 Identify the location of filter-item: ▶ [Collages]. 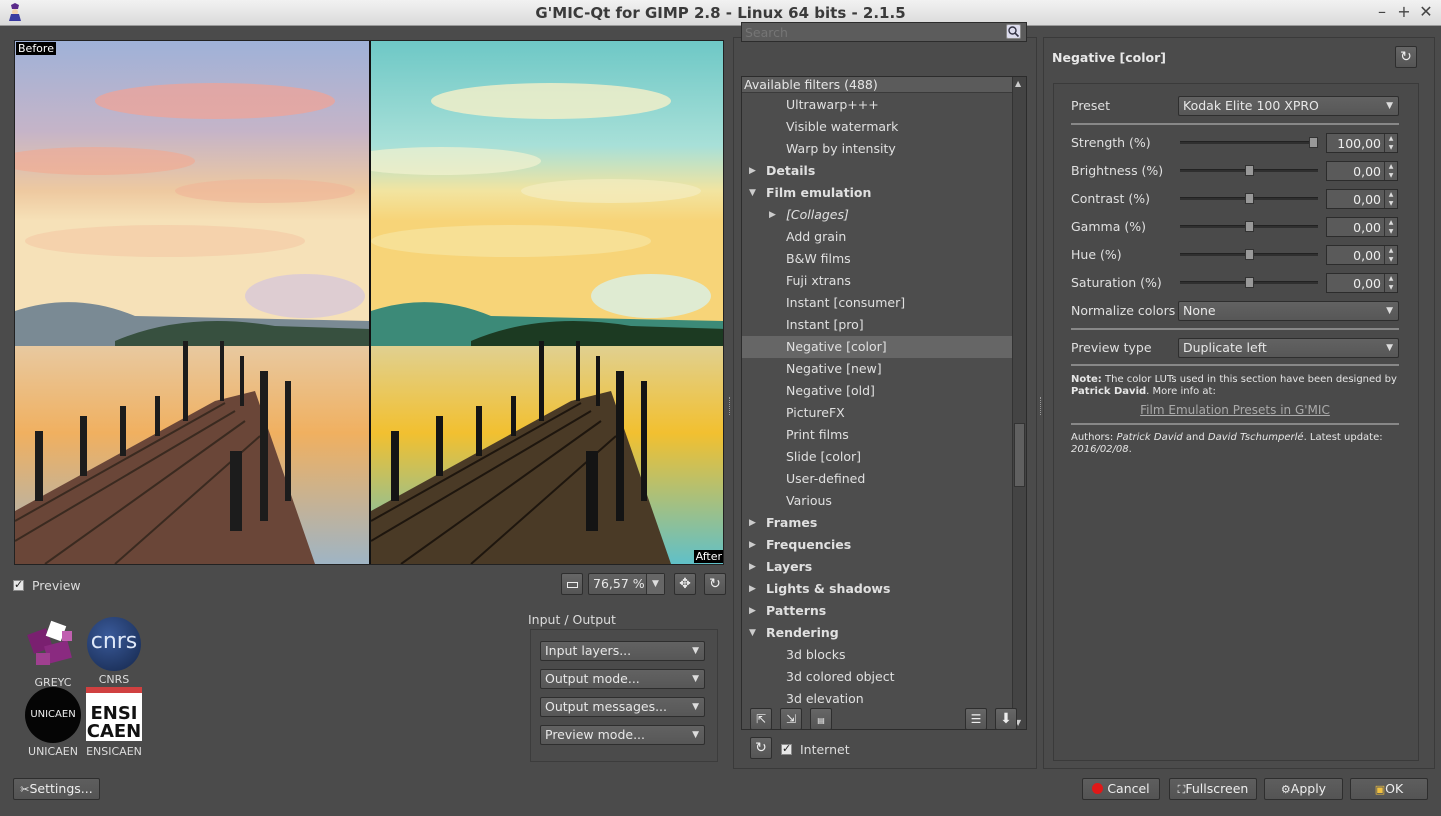
(877, 215).